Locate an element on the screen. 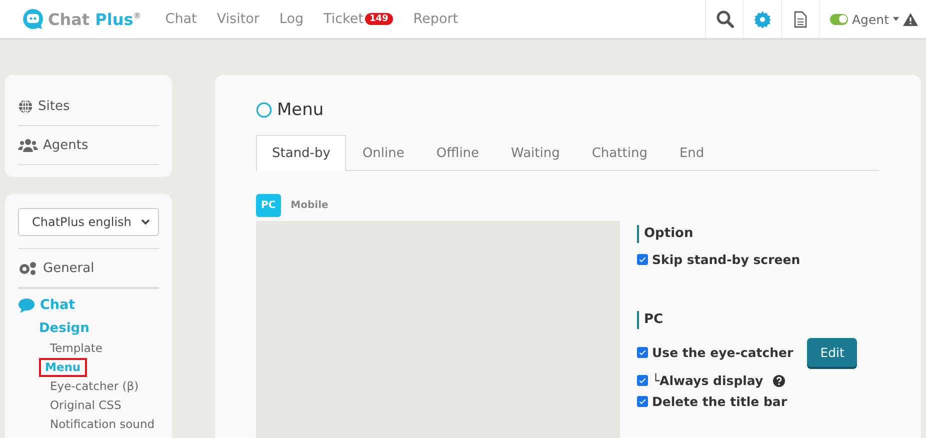 This screenshot has height=438, width=926. device-tab: PC is located at coordinates (268, 205).